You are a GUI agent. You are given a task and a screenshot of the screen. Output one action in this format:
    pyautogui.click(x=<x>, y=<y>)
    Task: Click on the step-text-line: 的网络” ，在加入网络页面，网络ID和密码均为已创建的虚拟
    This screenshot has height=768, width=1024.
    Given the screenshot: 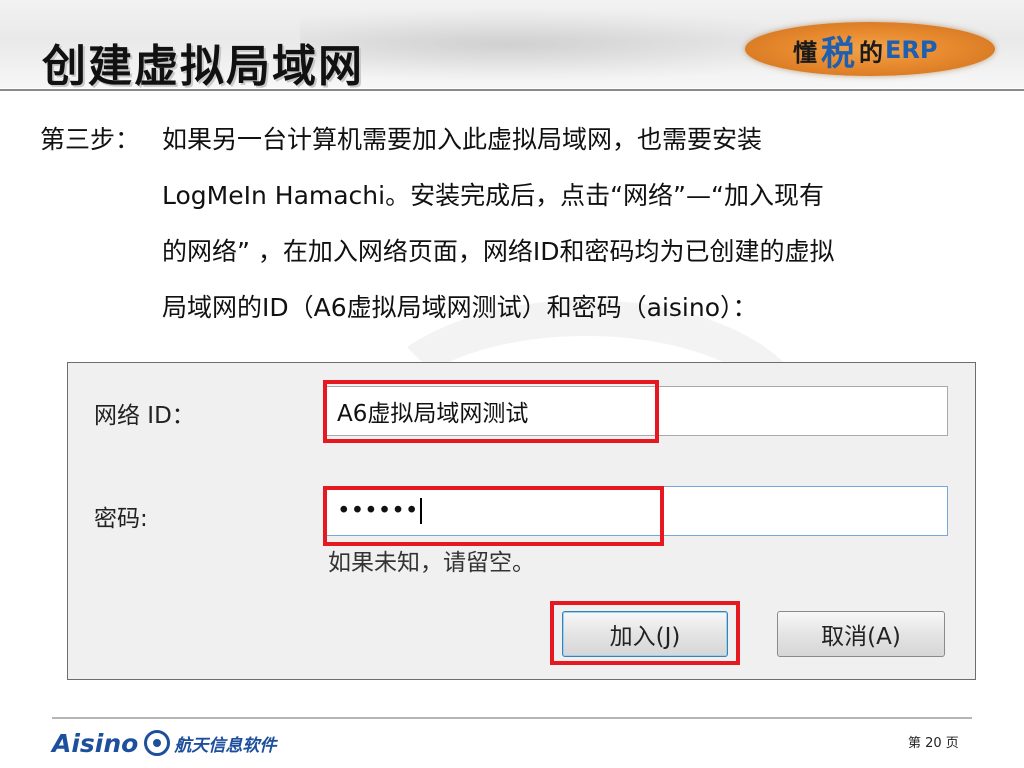 What is the action you would take?
    pyautogui.click(x=498, y=251)
    